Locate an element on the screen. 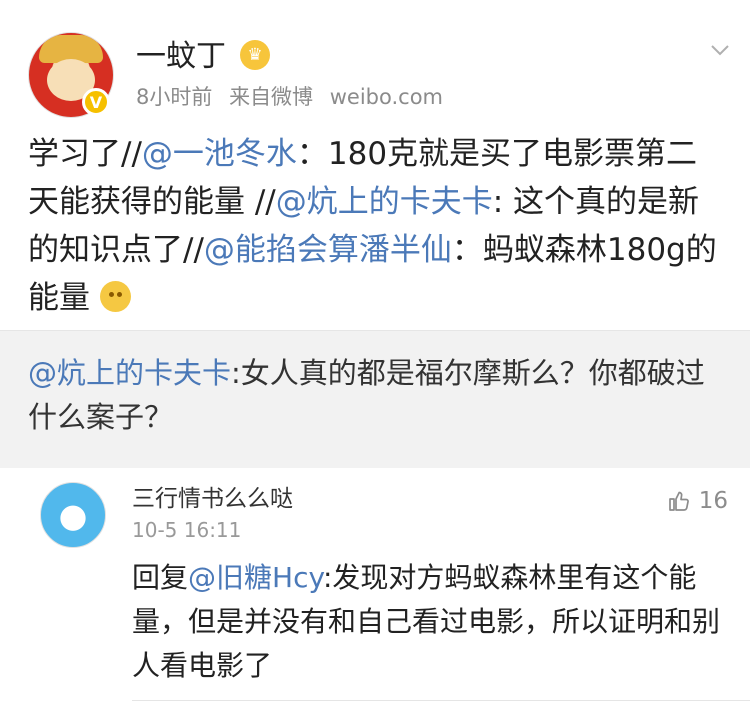 The image size is (750, 701). thumb-up-svg is located at coordinates (678, 501).